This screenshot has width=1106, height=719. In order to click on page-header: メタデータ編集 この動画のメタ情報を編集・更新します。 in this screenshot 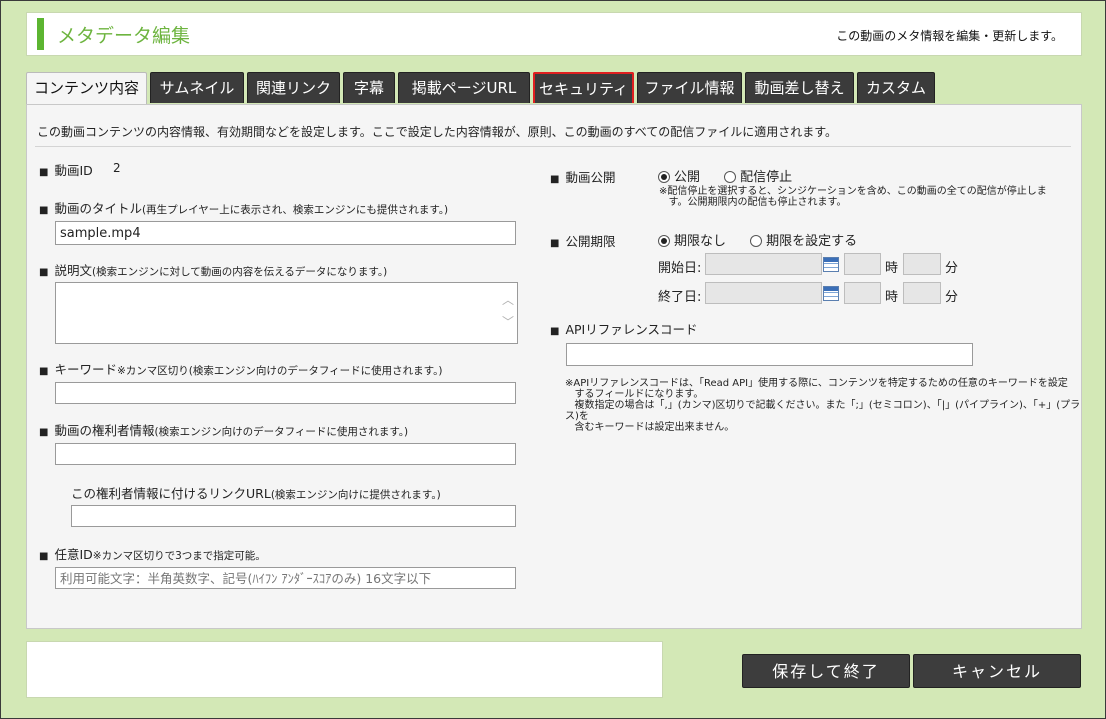, I will do `click(554, 34)`.